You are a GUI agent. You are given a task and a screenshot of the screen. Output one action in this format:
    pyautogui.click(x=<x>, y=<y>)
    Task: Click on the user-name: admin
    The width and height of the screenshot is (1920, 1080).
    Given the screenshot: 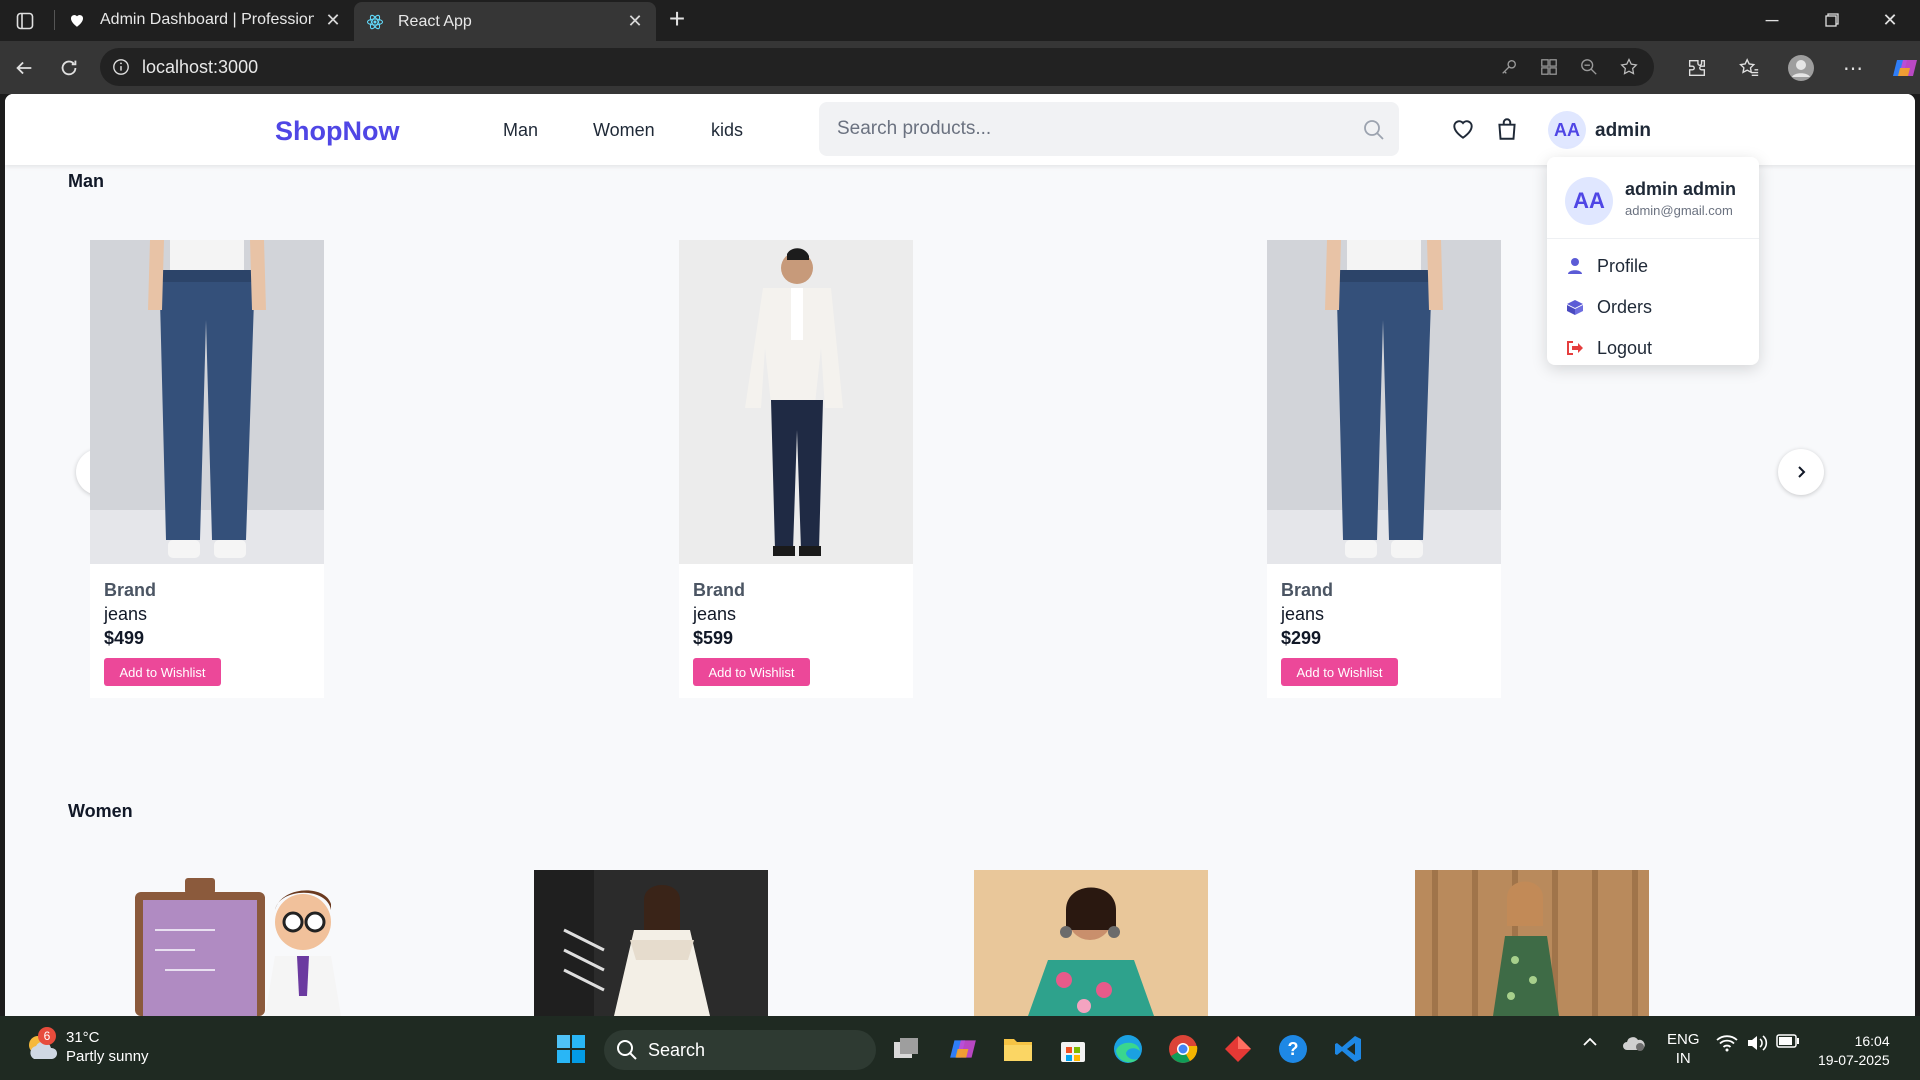 What is the action you would take?
    pyautogui.click(x=1623, y=131)
    